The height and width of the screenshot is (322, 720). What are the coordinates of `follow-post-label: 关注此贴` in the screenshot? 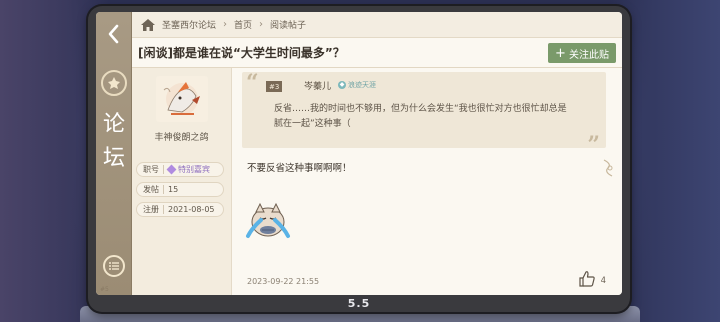 It's located at (588, 55).